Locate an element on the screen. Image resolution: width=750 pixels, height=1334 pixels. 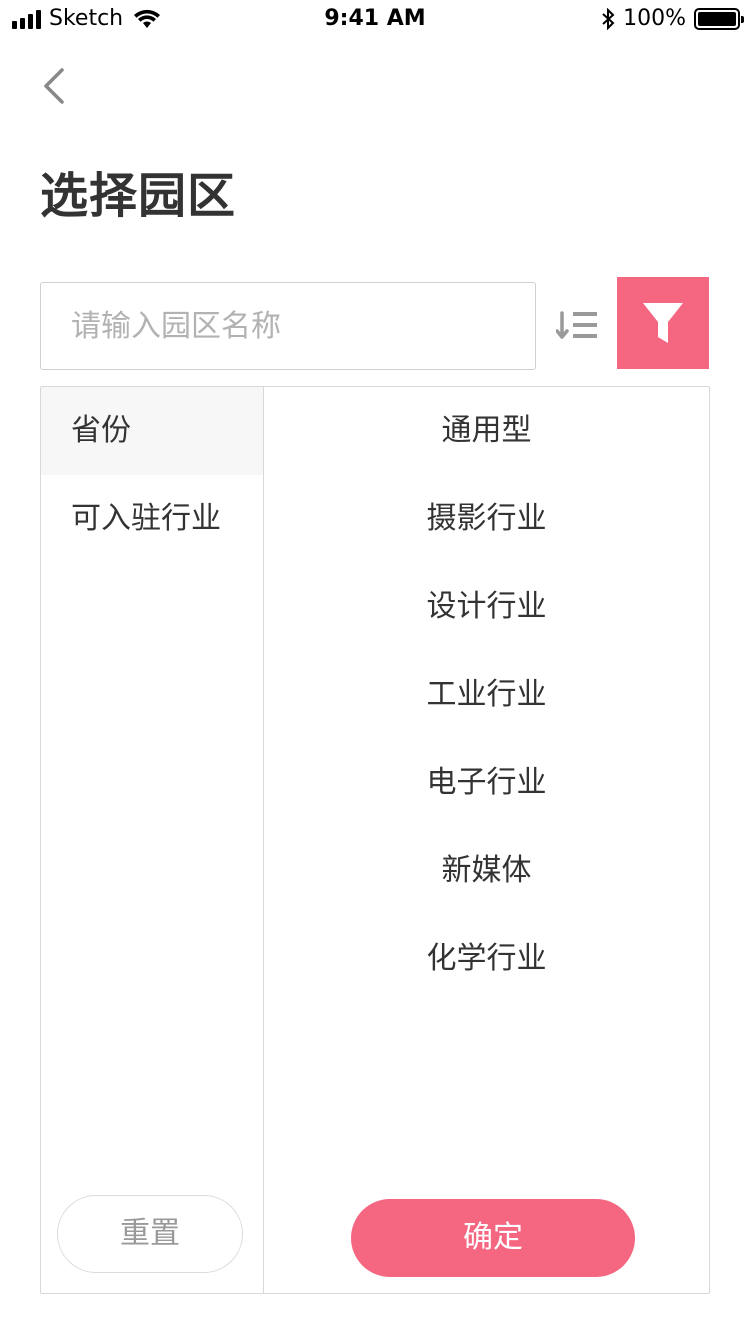
status-right: 100% is located at coordinates (672, 18).